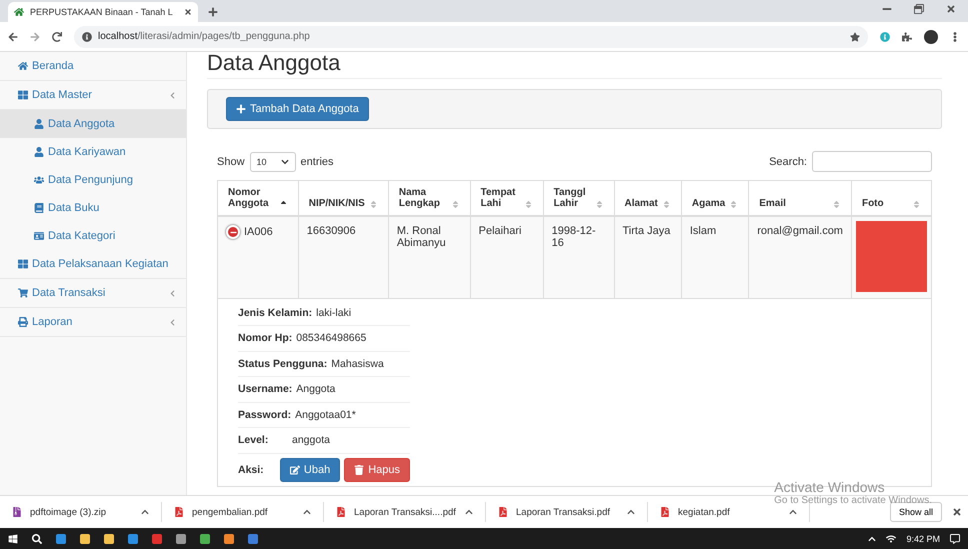  What do you see at coordinates (359, 469) in the screenshot?
I see `trash-icon` at bounding box center [359, 469].